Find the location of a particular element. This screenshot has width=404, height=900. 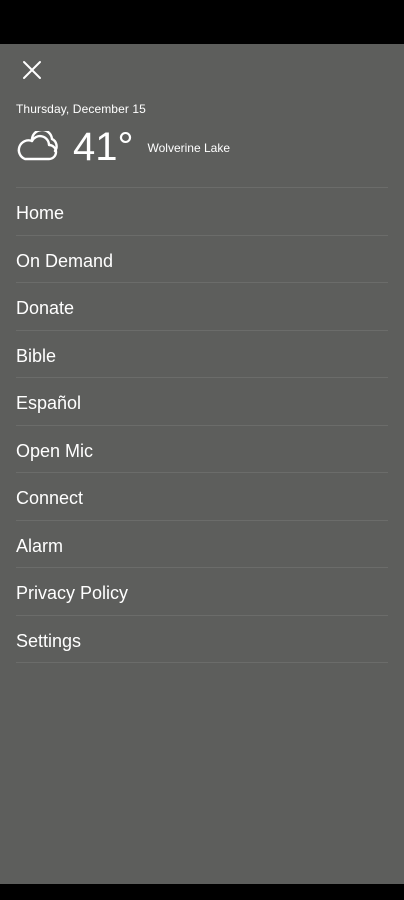

weather-location: Wolverine Lake is located at coordinates (189, 148).